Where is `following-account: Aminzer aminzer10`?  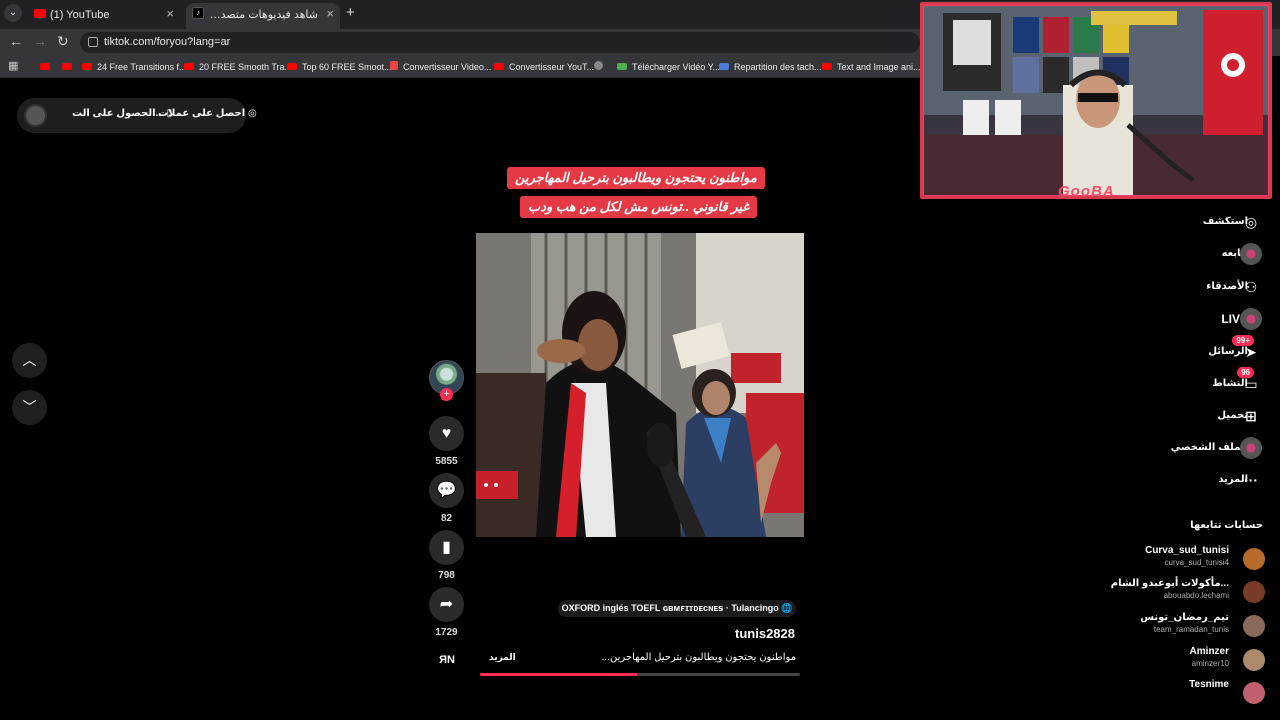 following-account: Aminzer aminzer10 is located at coordinates (1175, 660).